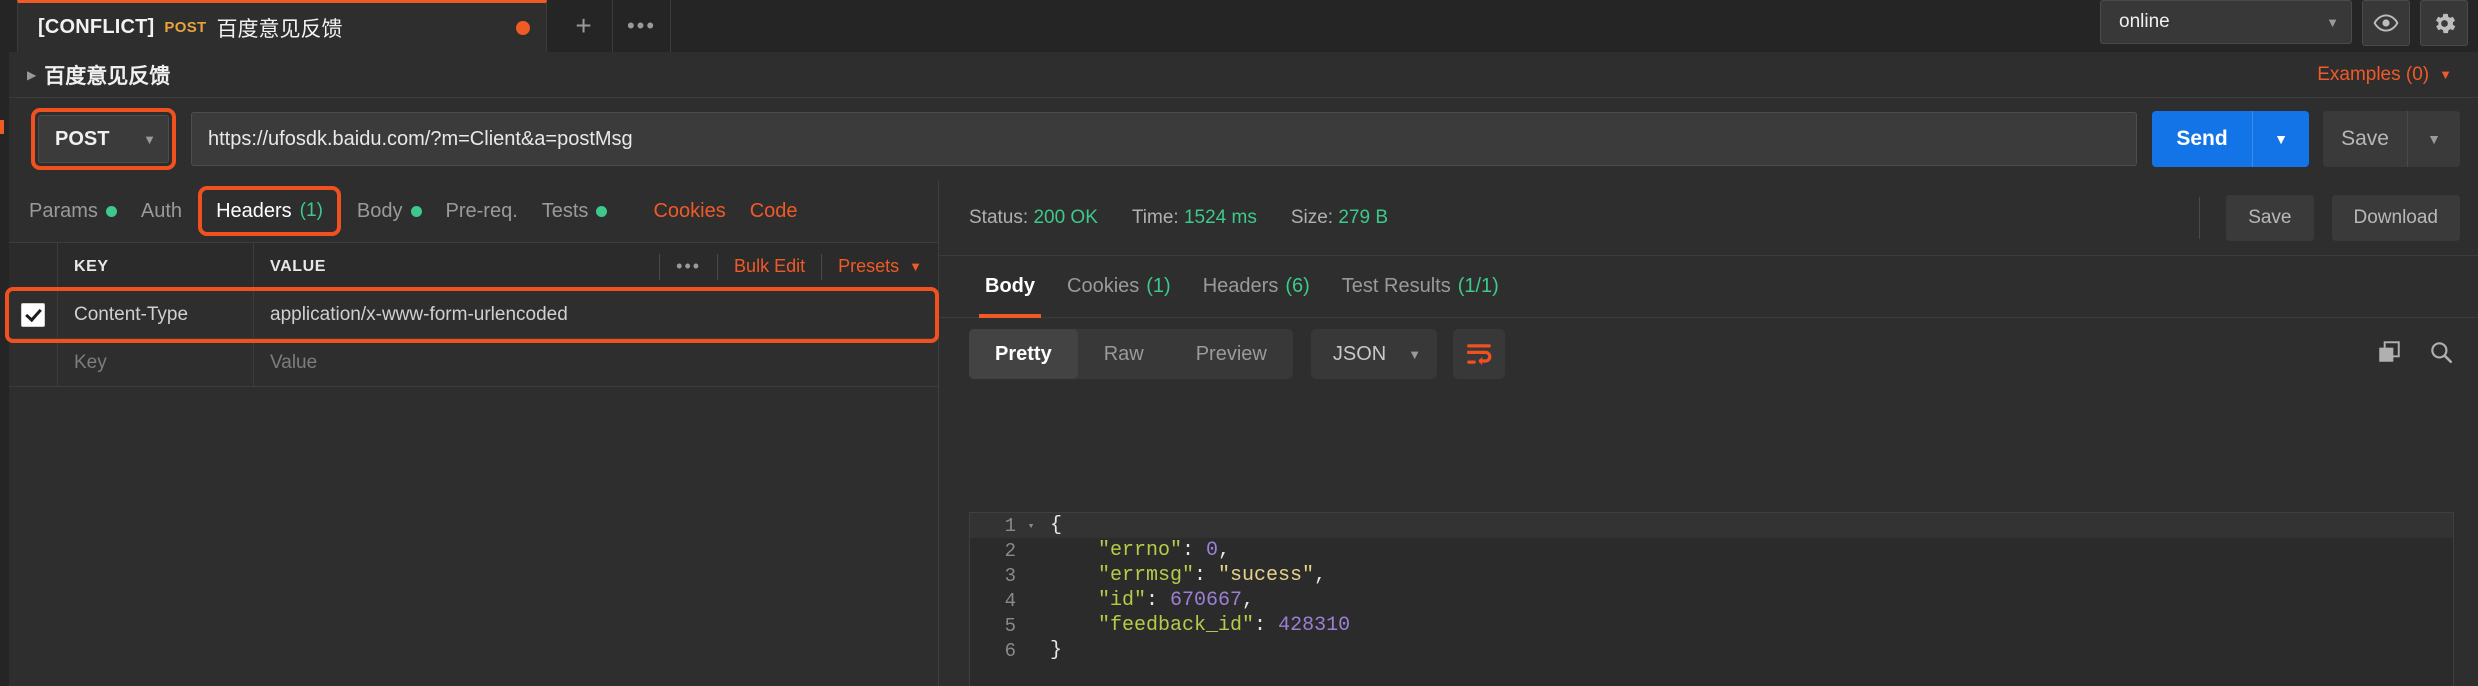 This screenshot has height=686, width=2478. What do you see at coordinates (1420, 287) in the screenshot?
I see `response-tab-testresults: Test Results (1/1)` at bounding box center [1420, 287].